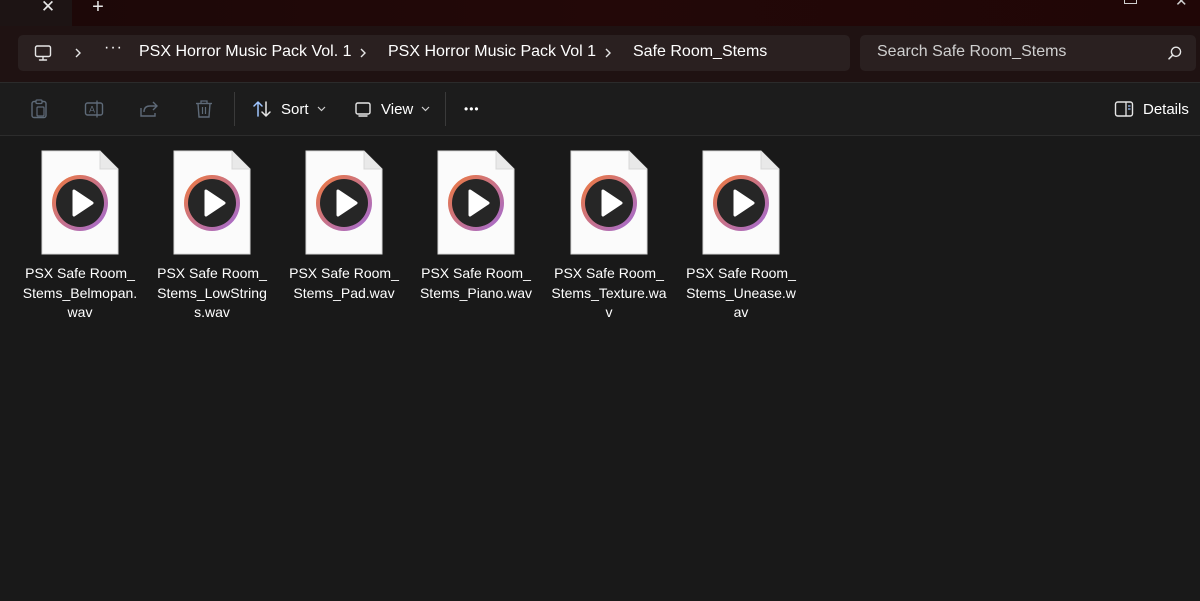 This screenshot has width=1200, height=601. Describe the element at coordinates (212, 292) in the screenshot. I see `file-name: PSX Safe Room_Stems_LowStrings.wav` at that location.